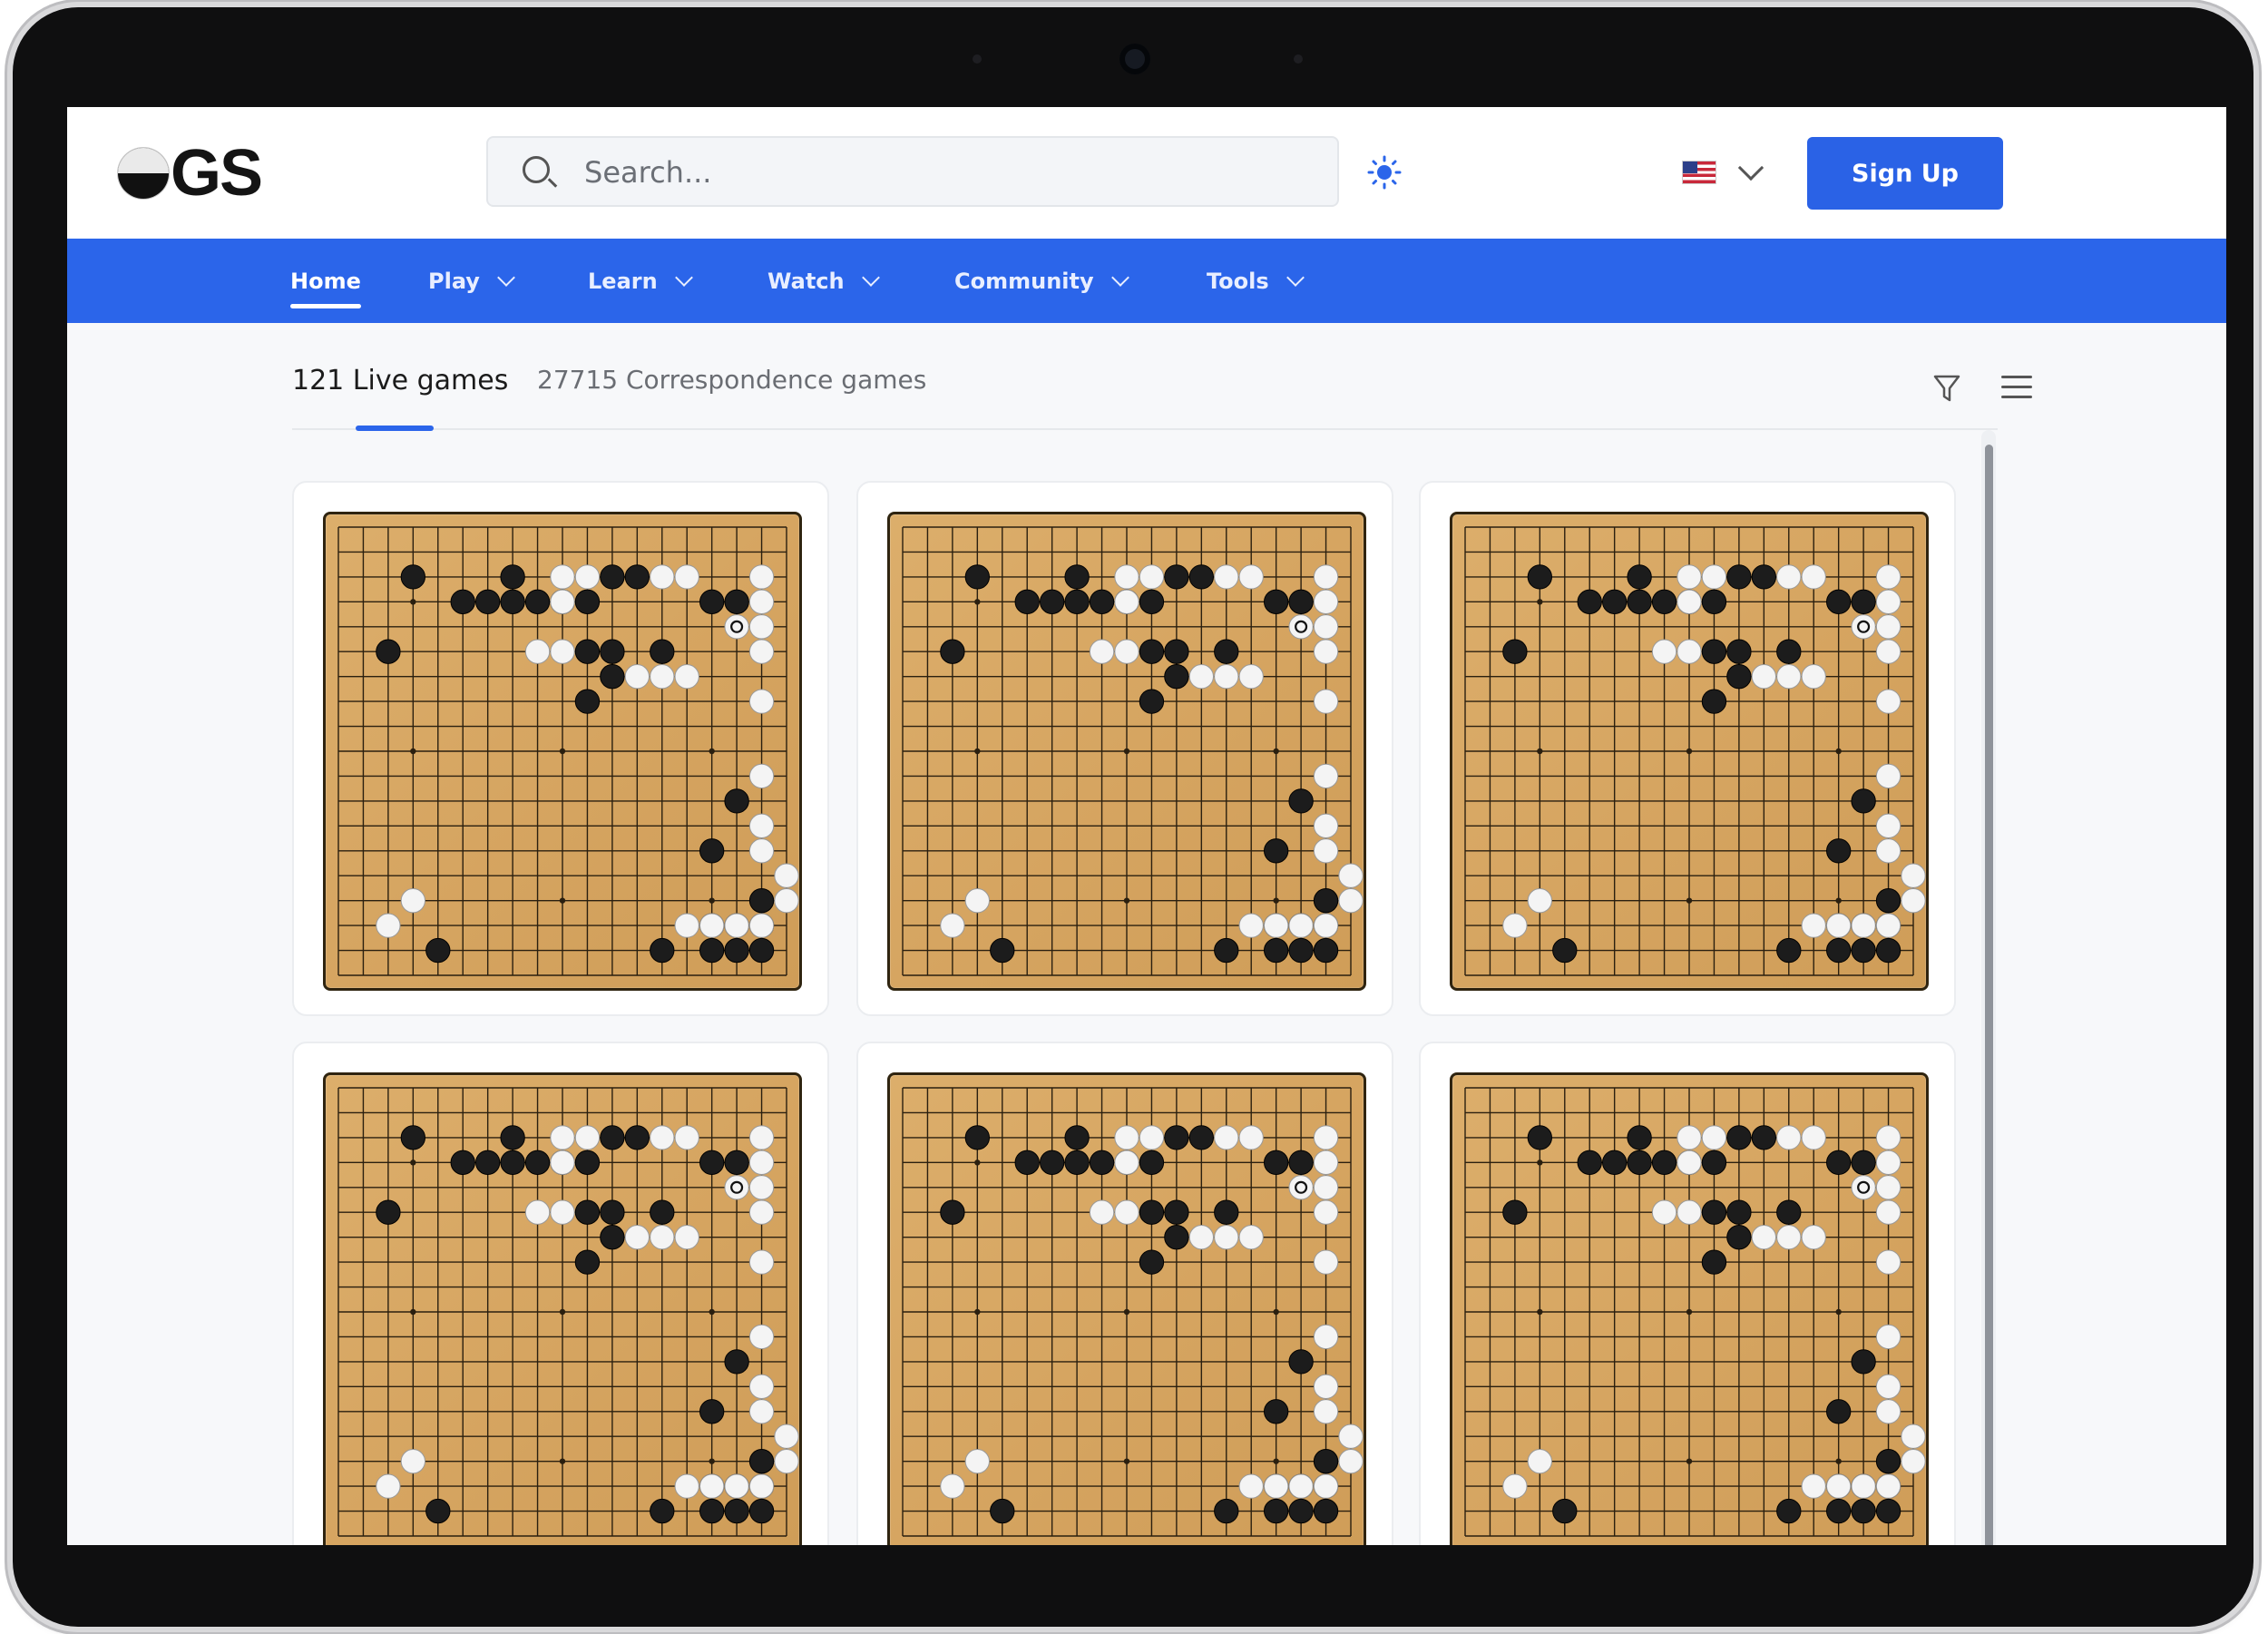 This screenshot has width=2268, height=1634. I want to click on nav-home: Home, so click(325, 281).